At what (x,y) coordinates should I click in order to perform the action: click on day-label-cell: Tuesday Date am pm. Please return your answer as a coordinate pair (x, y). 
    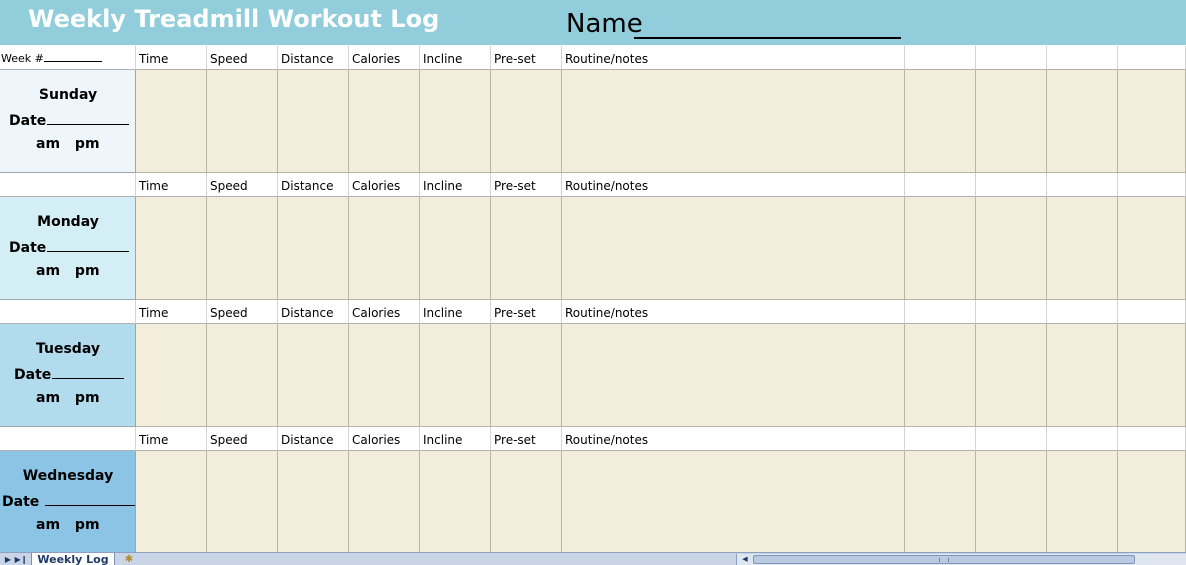
    Looking at the image, I should click on (68, 375).